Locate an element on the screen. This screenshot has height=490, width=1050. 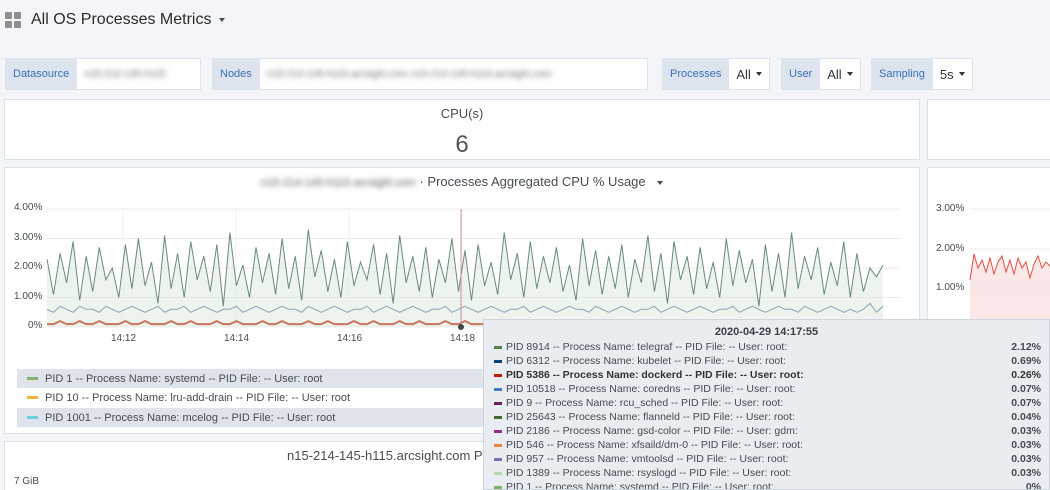
processes-value: All is located at coordinates (743, 74).